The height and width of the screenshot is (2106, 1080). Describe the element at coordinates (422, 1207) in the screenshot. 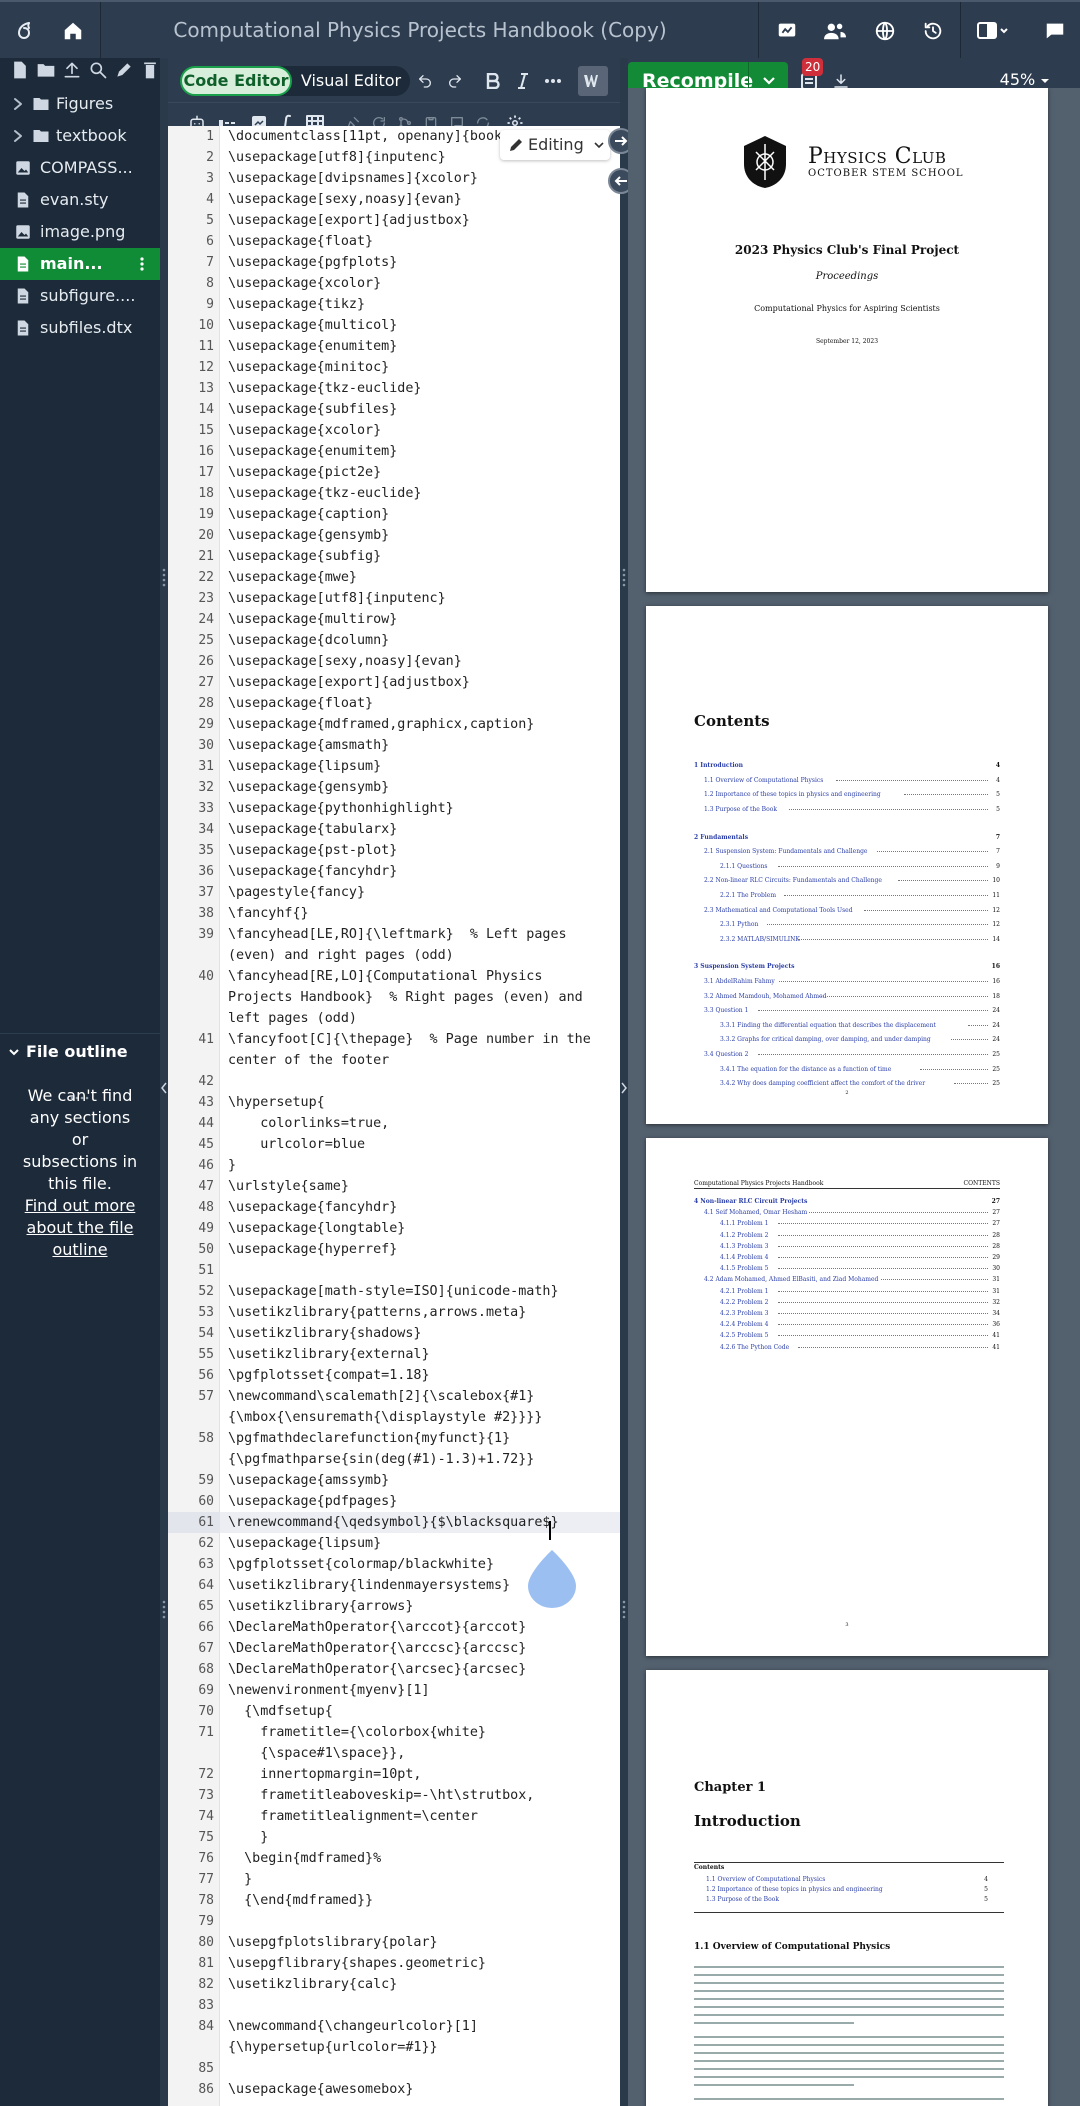

I see `code-line: \usepackage{fancyhdr}` at that location.